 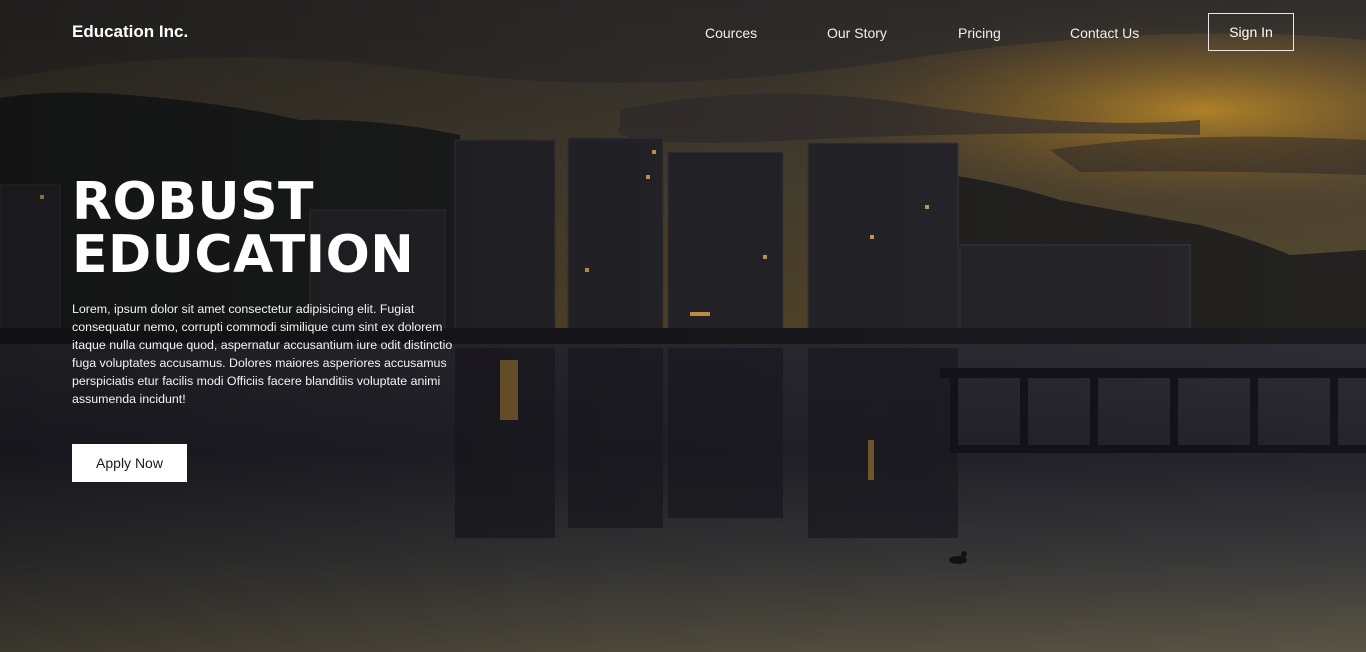 I want to click on hero-headline: ROBUST EDUCATION, so click(x=243, y=229).